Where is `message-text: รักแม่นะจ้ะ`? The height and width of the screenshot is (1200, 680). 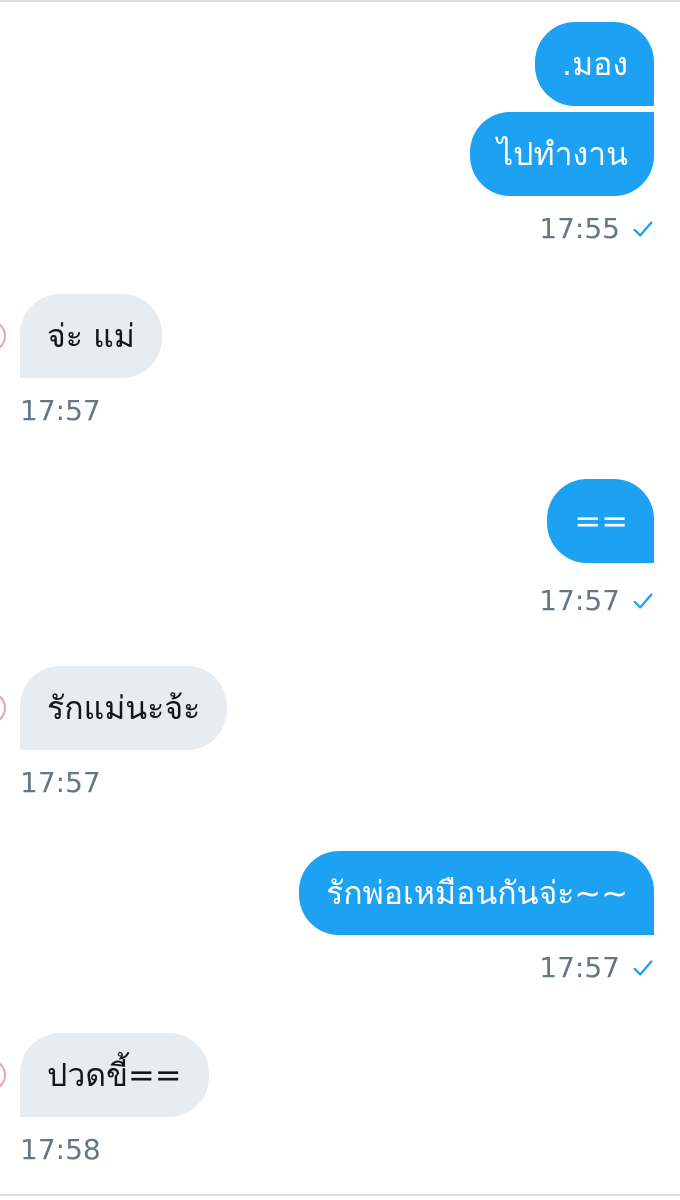 message-text: รักแม่นะจ้ะ is located at coordinates (124, 708).